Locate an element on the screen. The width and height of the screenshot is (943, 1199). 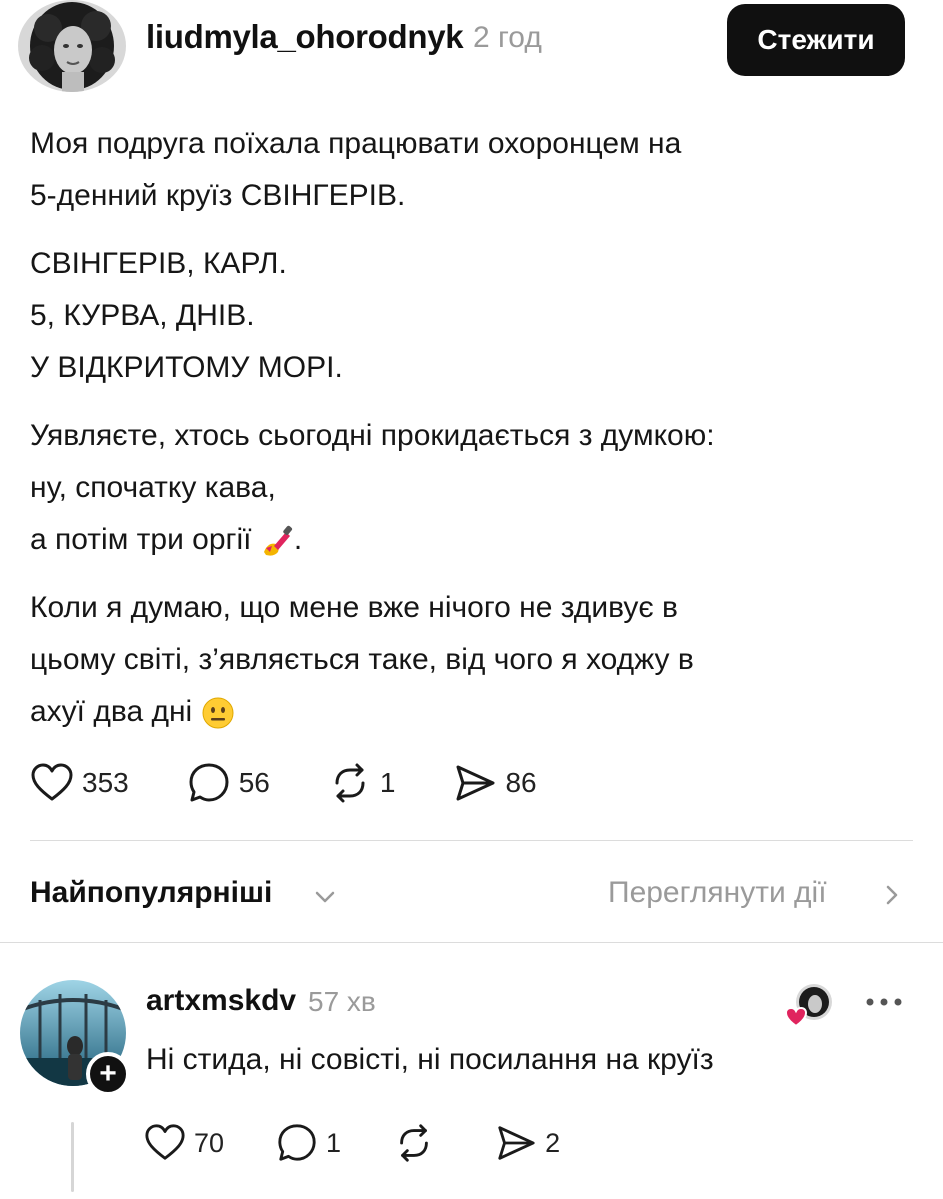
post-line-with-emoji: ахуї два дні is located at coordinates (470, 712).